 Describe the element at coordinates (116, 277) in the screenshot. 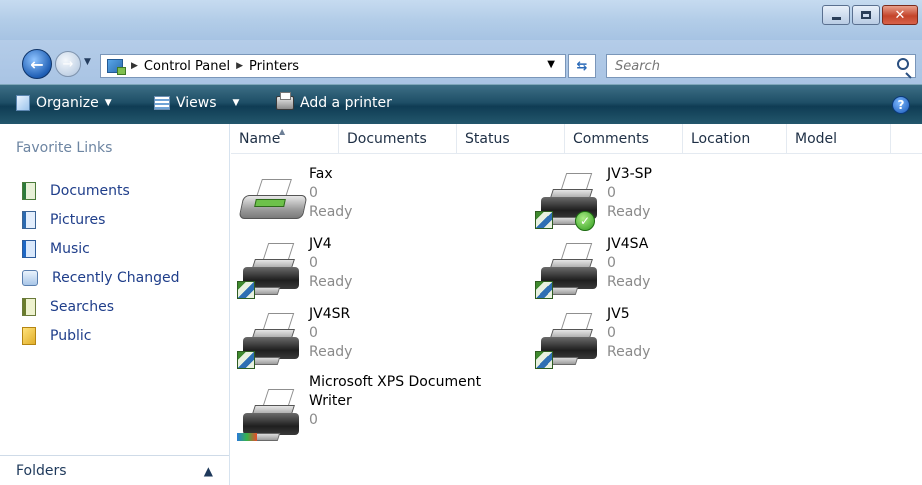

I see `favorite-link-label: Recently Changed` at that location.